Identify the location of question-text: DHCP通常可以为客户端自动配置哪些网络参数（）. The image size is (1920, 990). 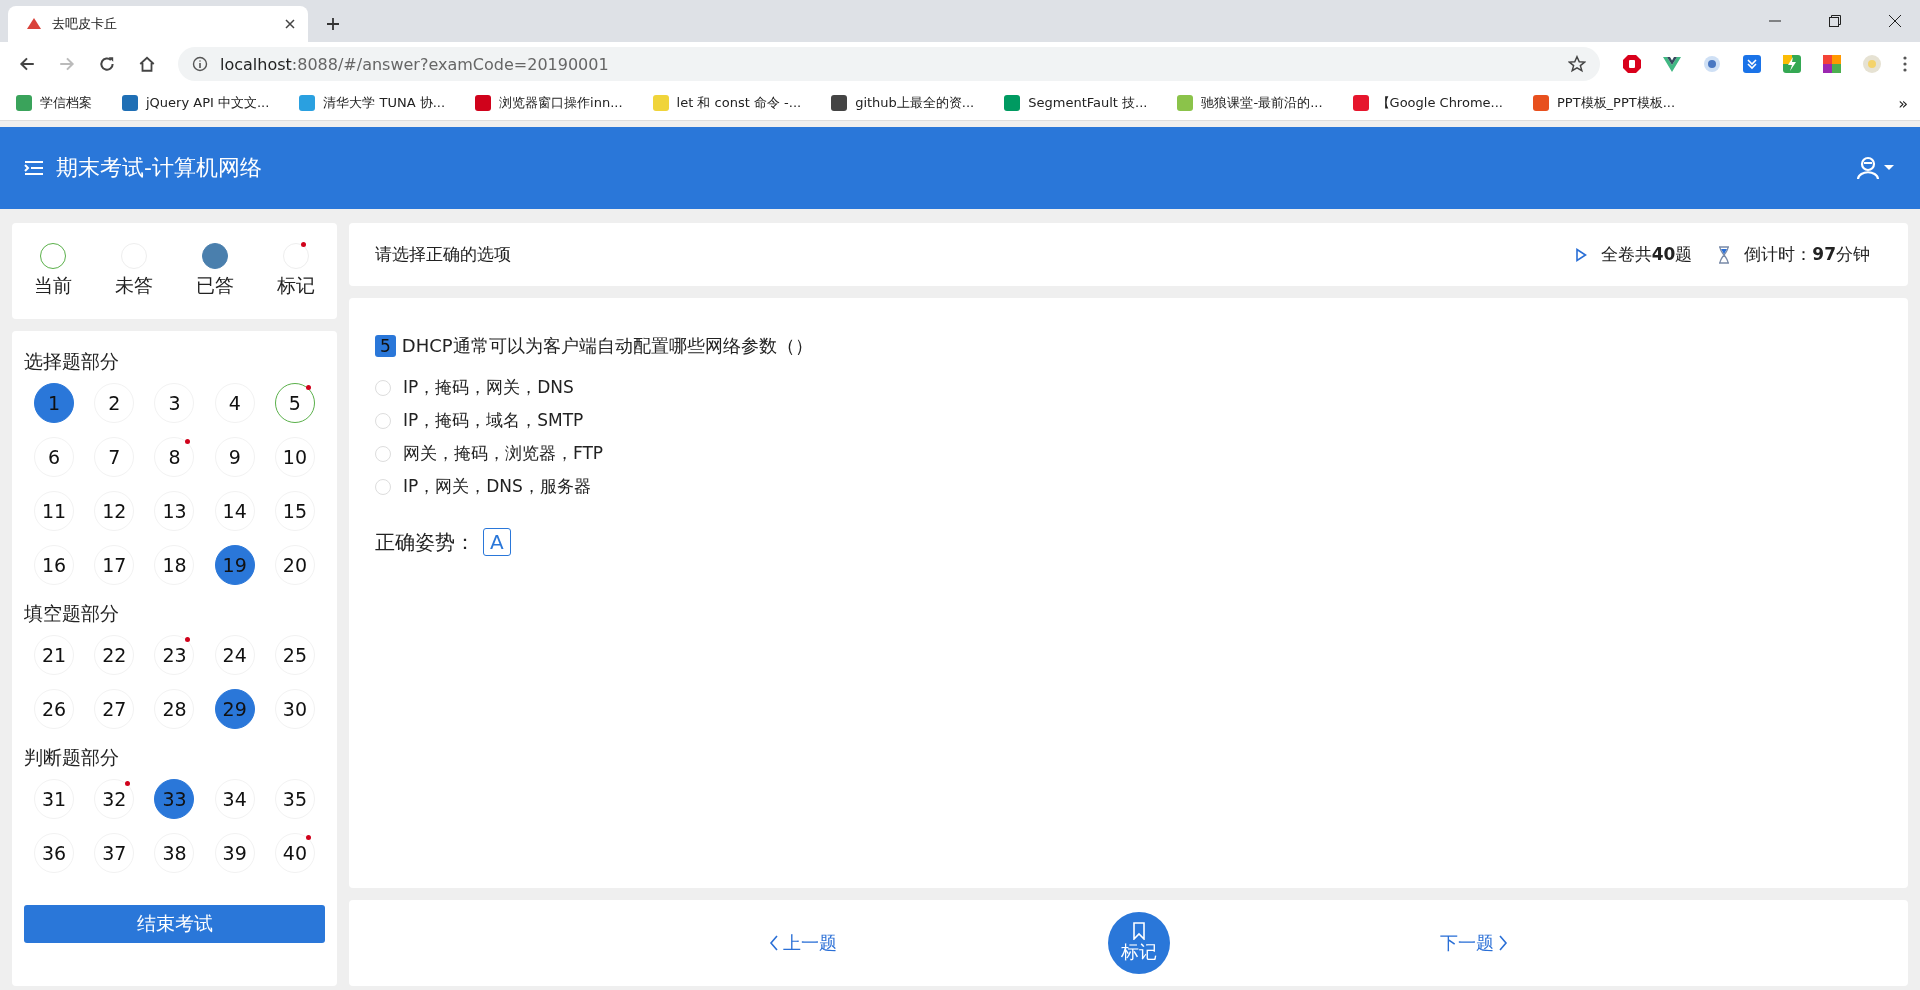
(607, 346).